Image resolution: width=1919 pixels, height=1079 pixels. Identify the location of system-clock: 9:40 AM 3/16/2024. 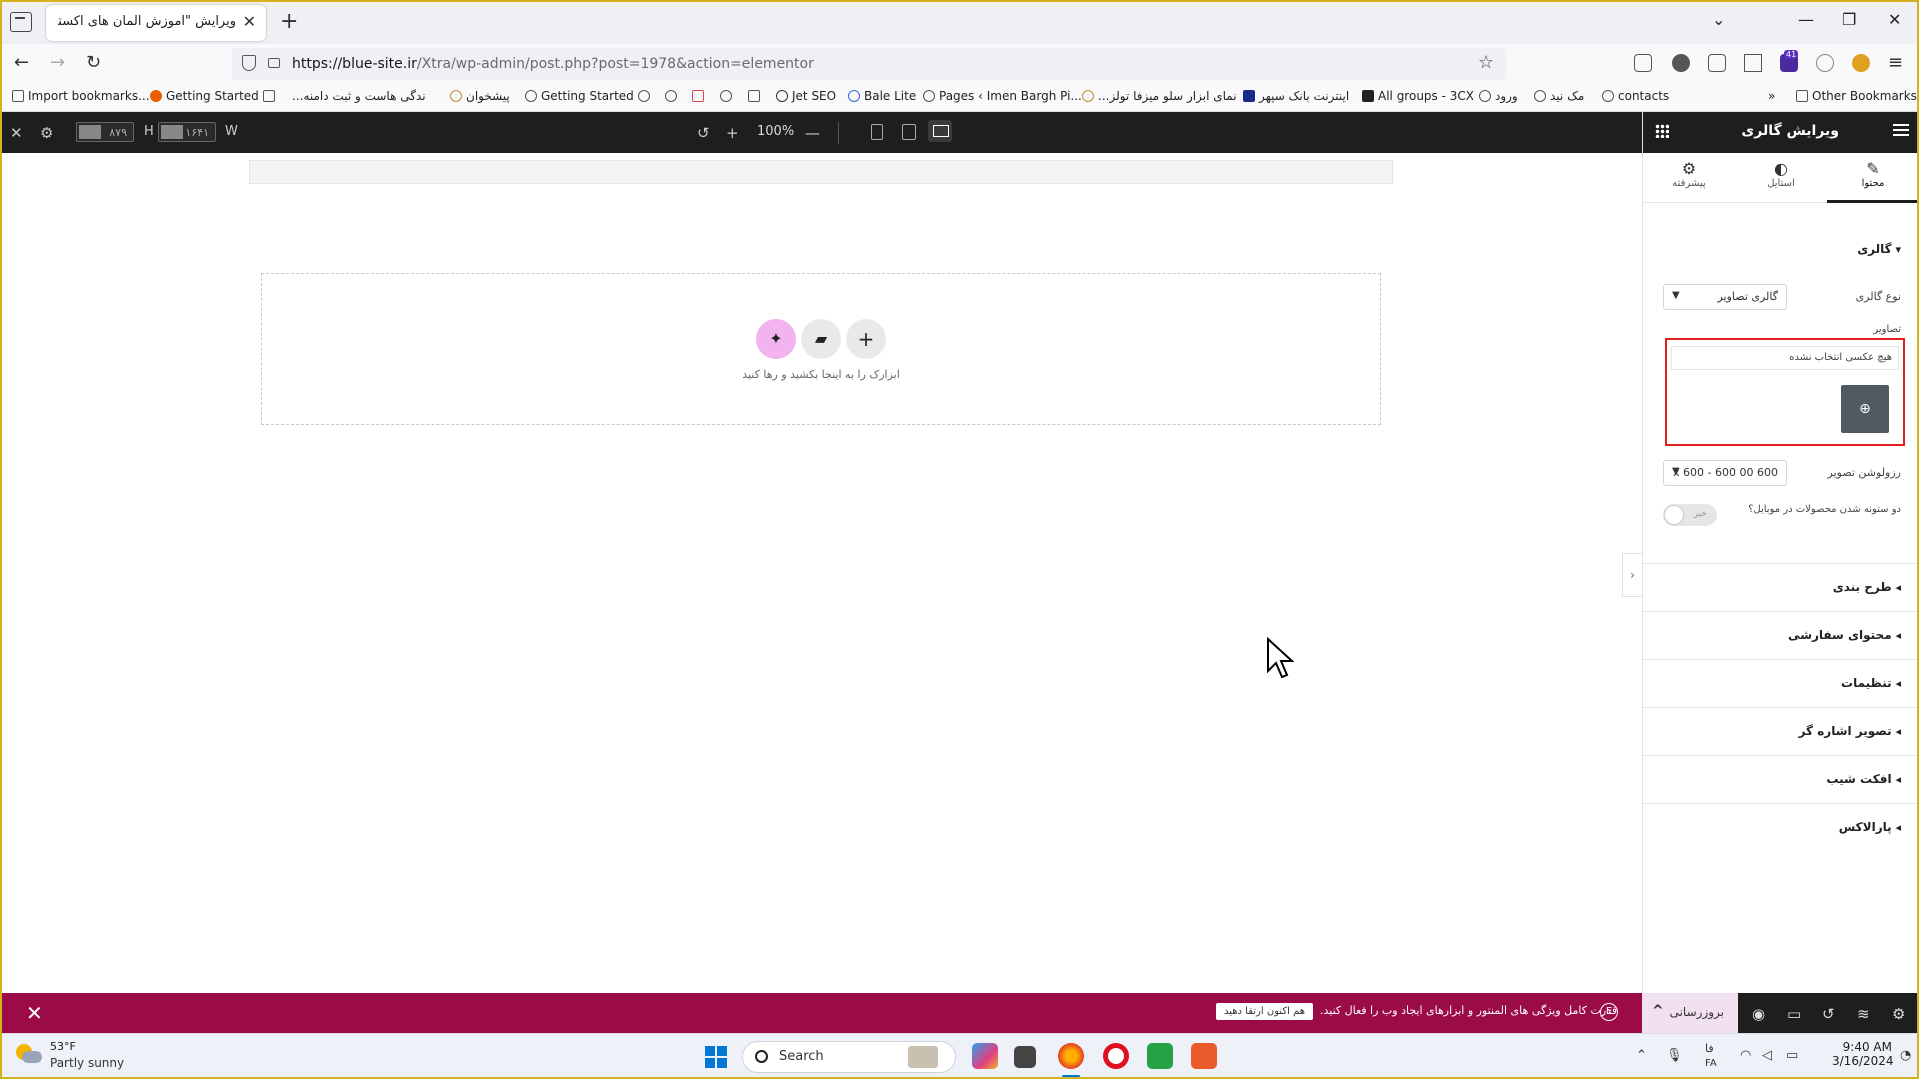
(1863, 1054).